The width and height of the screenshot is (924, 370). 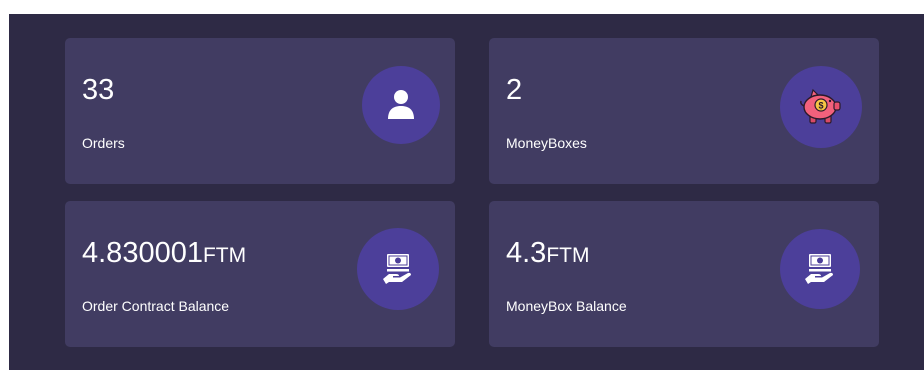 What do you see at coordinates (103, 143) in the screenshot?
I see `orders-label: Orders` at bounding box center [103, 143].